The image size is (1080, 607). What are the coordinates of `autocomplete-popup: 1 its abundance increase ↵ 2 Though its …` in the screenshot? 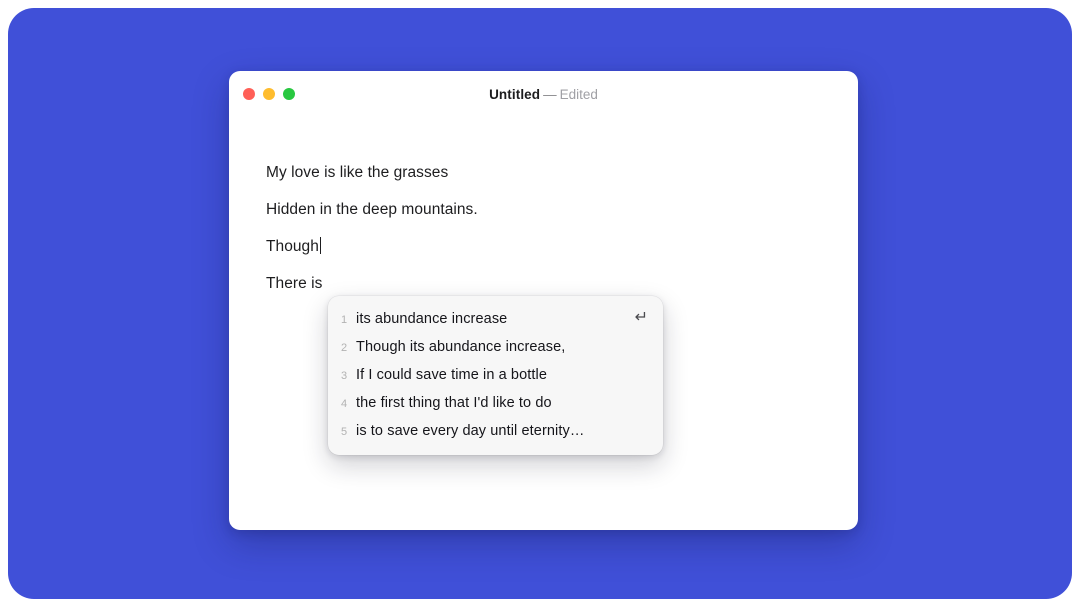 It's located at (495, 375).